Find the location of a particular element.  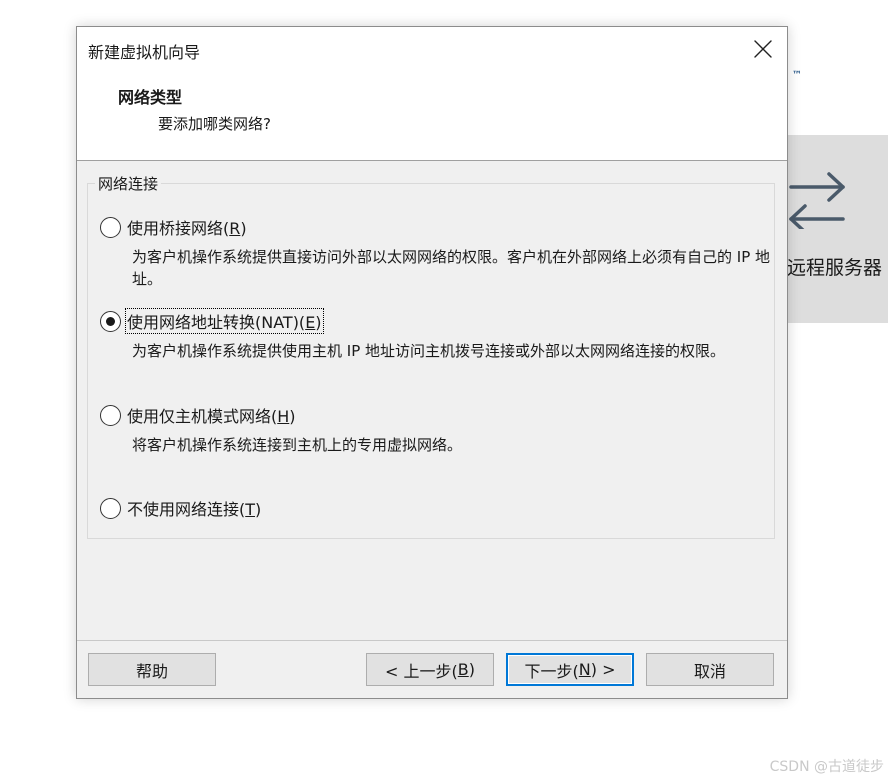

transfer-arrows-icon is located at coordinates (817, 200).